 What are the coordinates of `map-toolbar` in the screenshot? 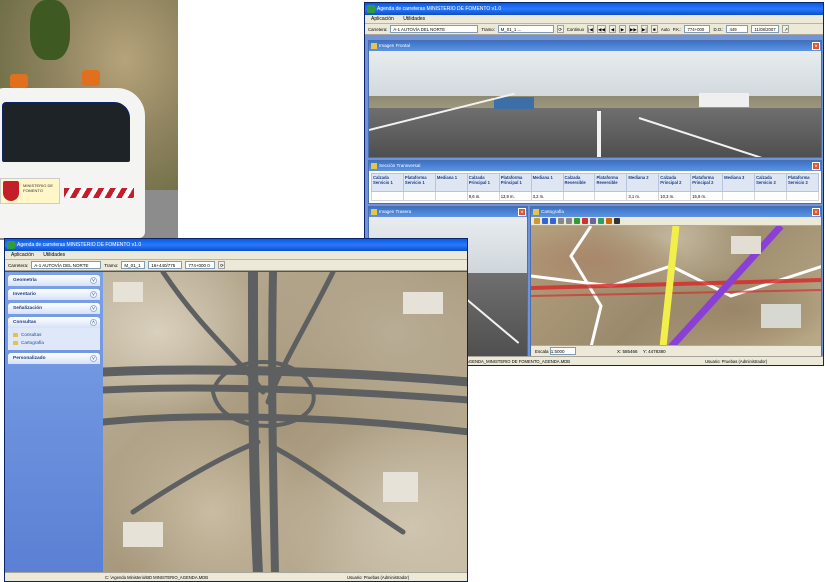 It's located at (676, 221).